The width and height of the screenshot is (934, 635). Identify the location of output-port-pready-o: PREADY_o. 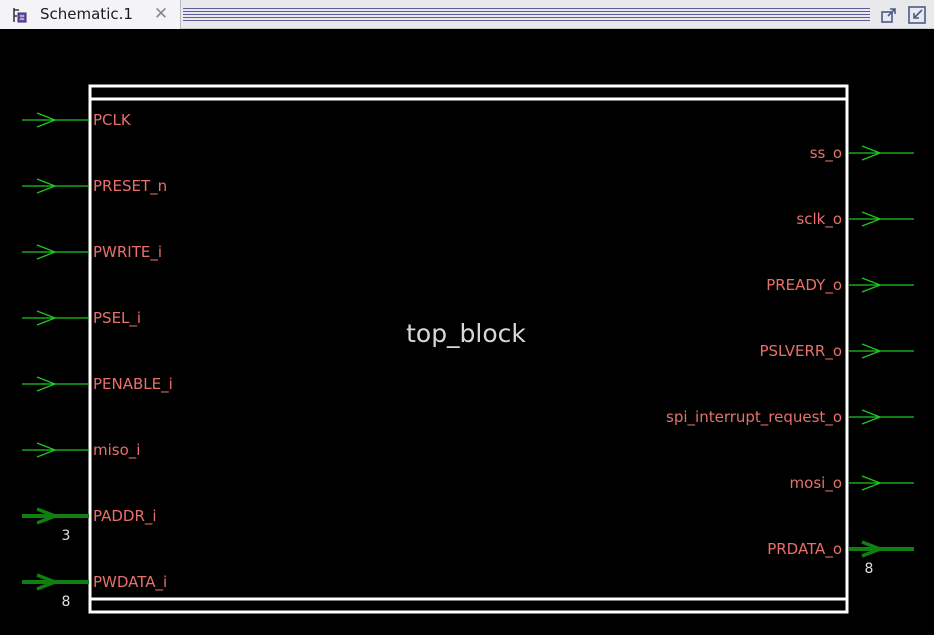
(840, 285).